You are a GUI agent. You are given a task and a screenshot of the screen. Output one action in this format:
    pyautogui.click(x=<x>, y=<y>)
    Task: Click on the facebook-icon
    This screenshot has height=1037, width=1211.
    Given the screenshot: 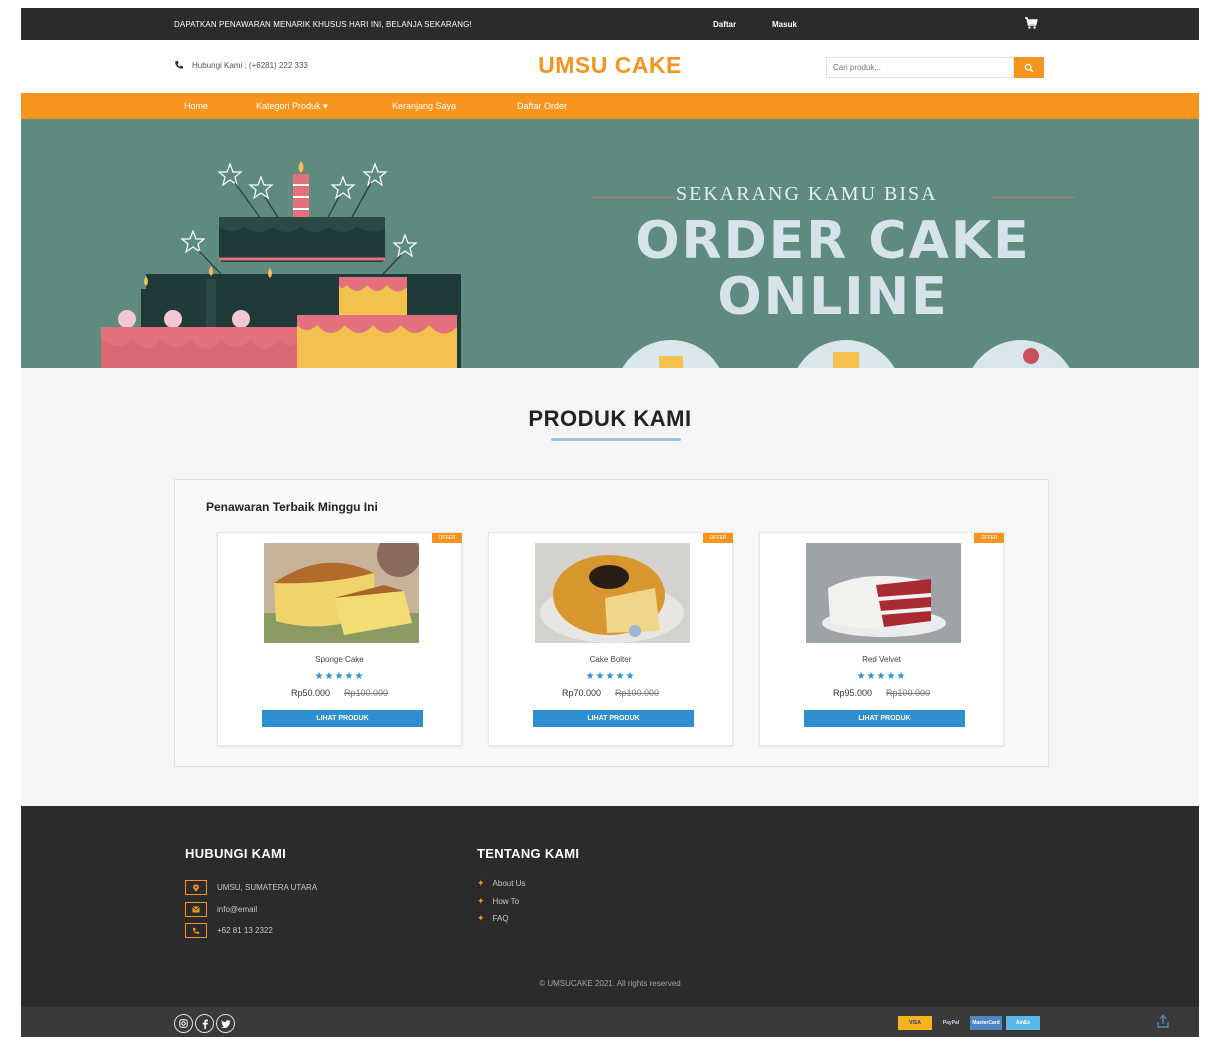 What is the action you would take?
    pyautogui.click(x=204, y=1023)
    